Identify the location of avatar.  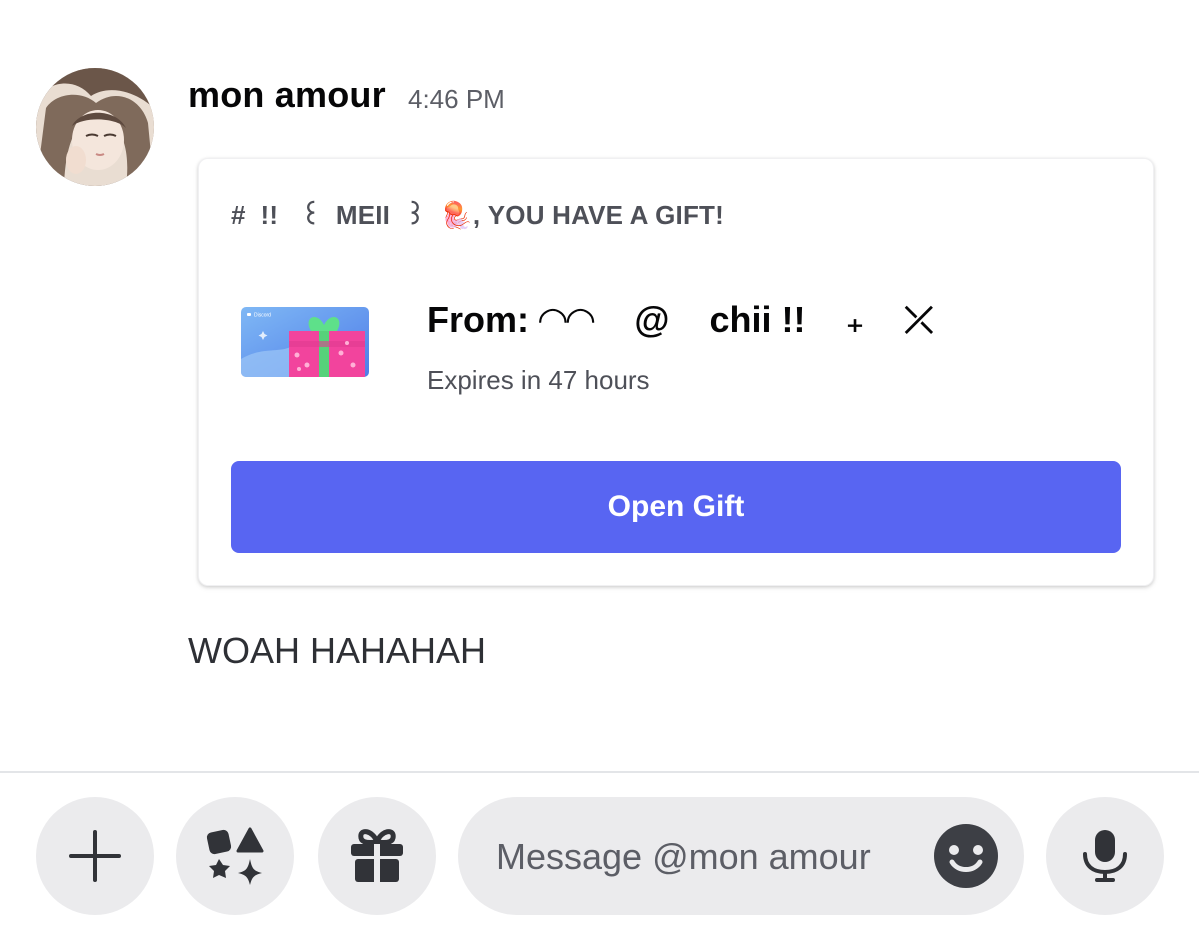
(95, 127).